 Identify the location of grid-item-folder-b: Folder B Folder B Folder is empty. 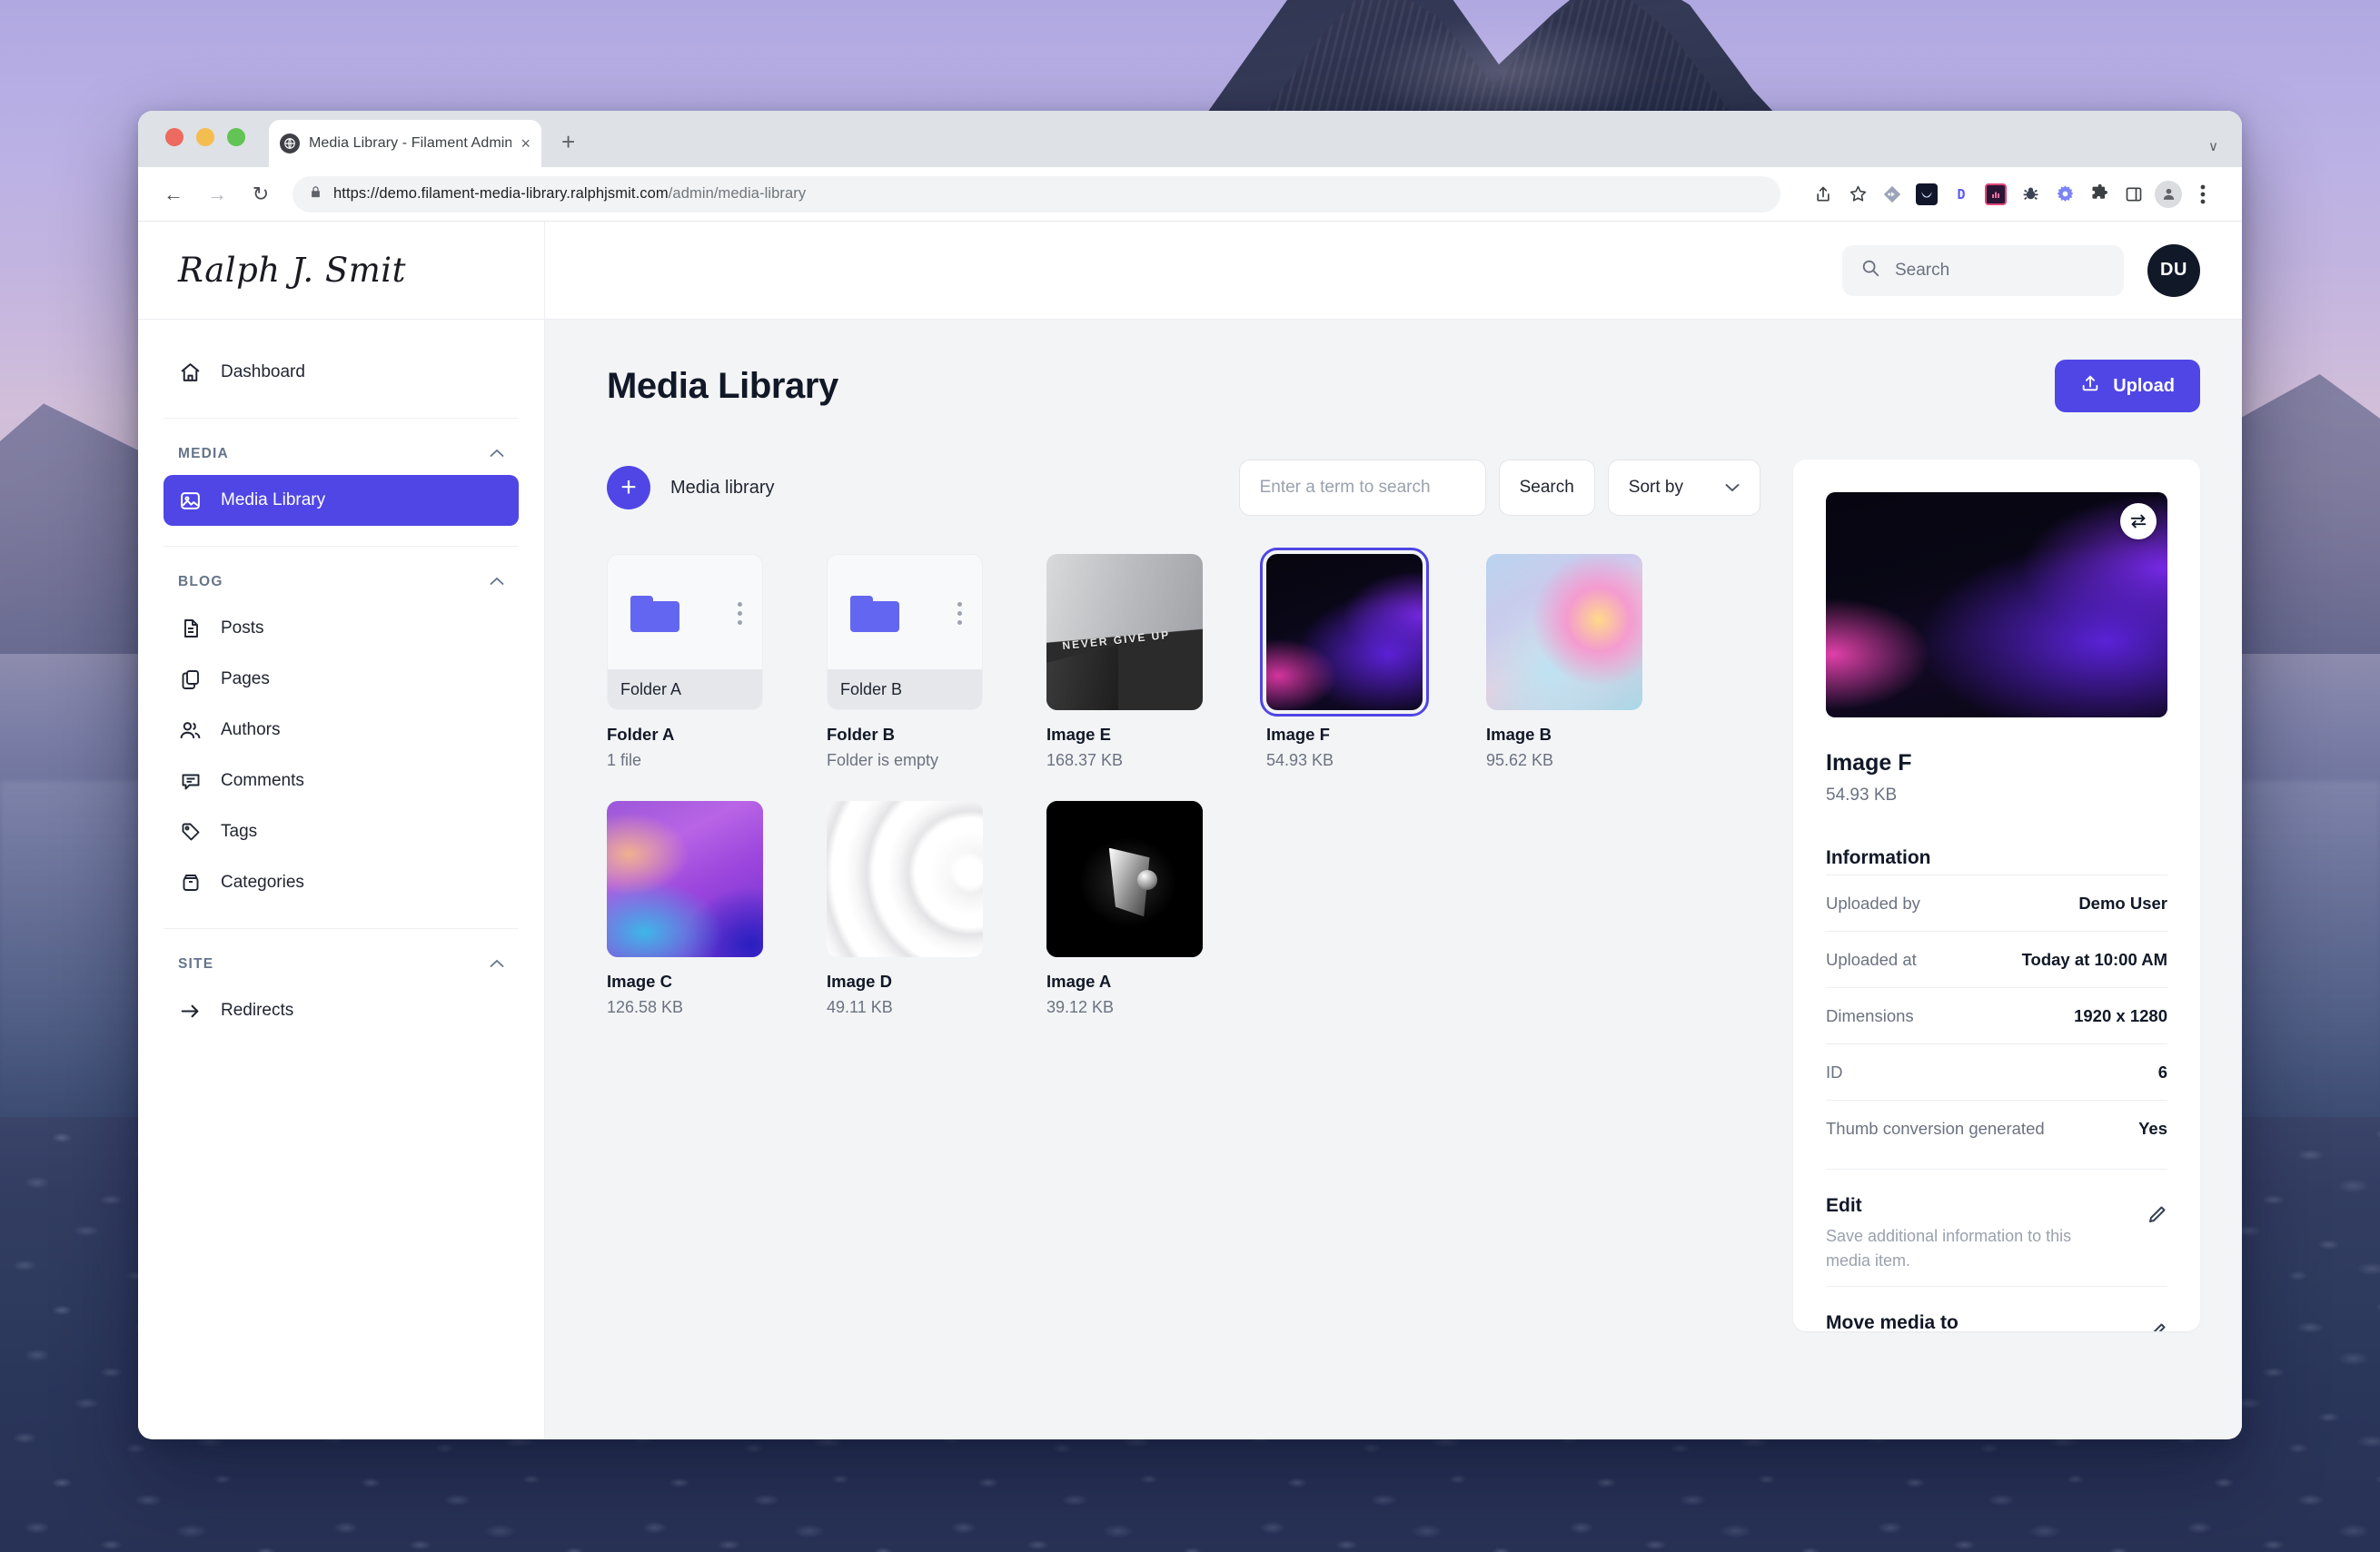
(905, 662).